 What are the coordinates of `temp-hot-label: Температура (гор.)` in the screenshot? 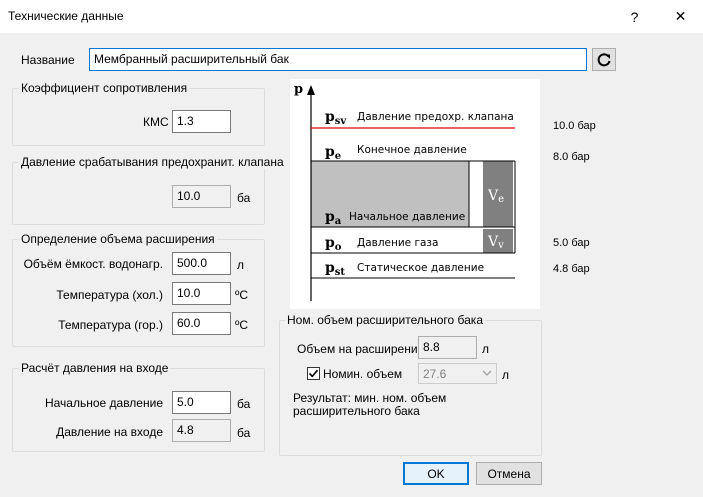 It's located at (110, 325).